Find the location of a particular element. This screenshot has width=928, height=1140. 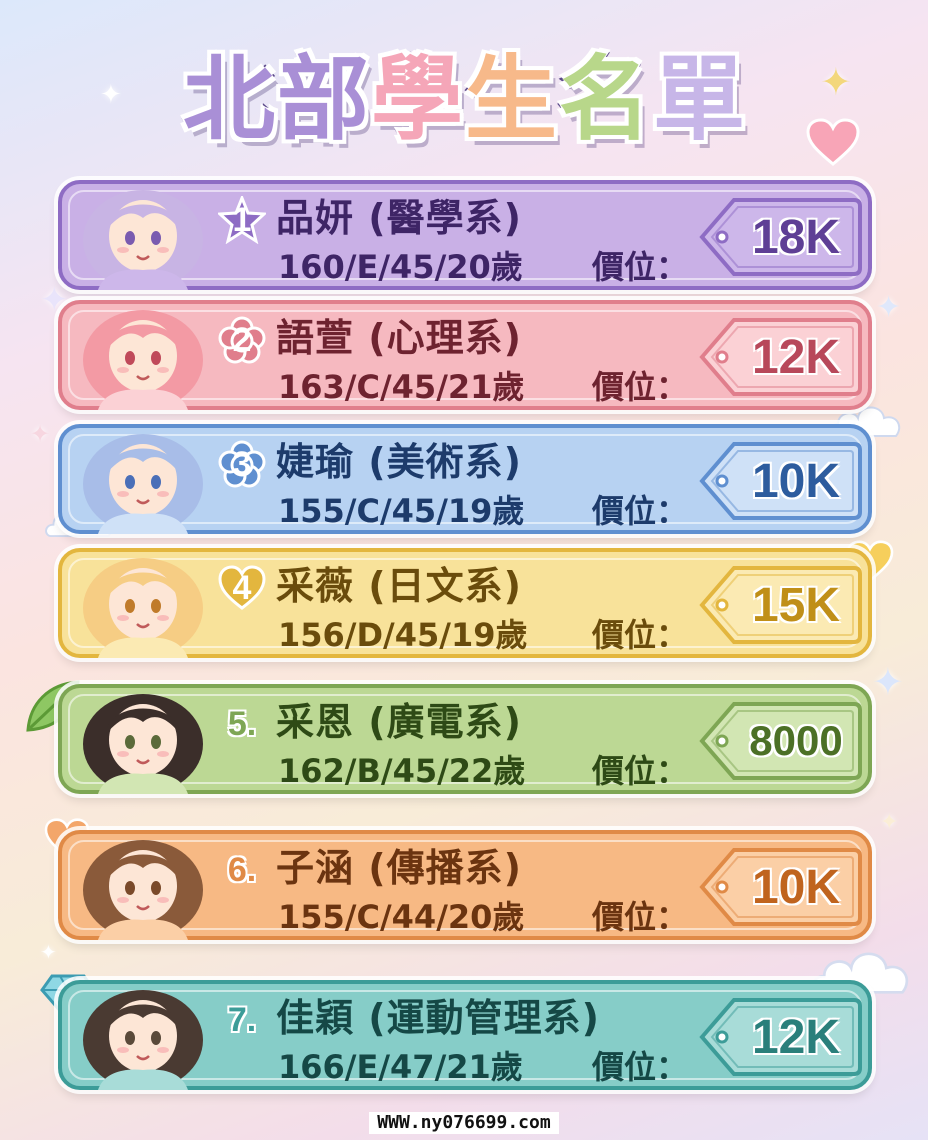

title-char: 單 is located at coordinates (699, 99).